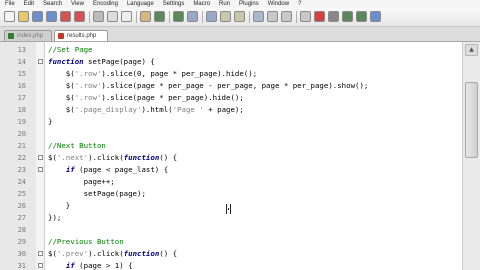 The image size is (480, 270). I want to click on zoom-out-icon, so click(239, 16).